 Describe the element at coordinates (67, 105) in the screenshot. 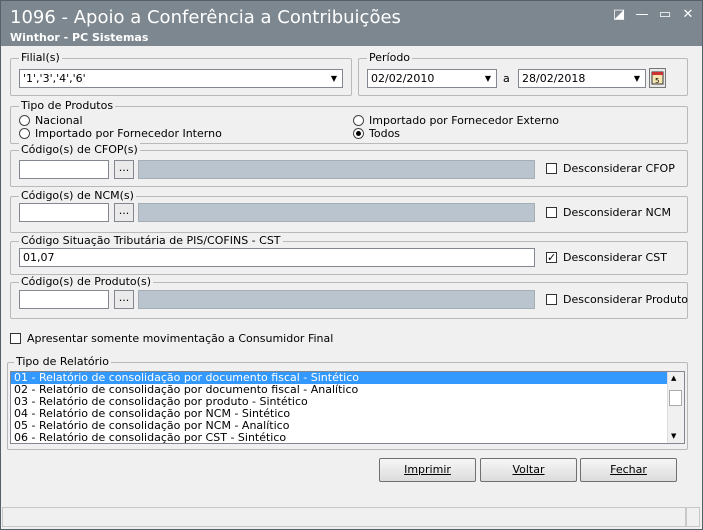

I see `tipo-produtos-label: Tipo de Produtos` at that location.